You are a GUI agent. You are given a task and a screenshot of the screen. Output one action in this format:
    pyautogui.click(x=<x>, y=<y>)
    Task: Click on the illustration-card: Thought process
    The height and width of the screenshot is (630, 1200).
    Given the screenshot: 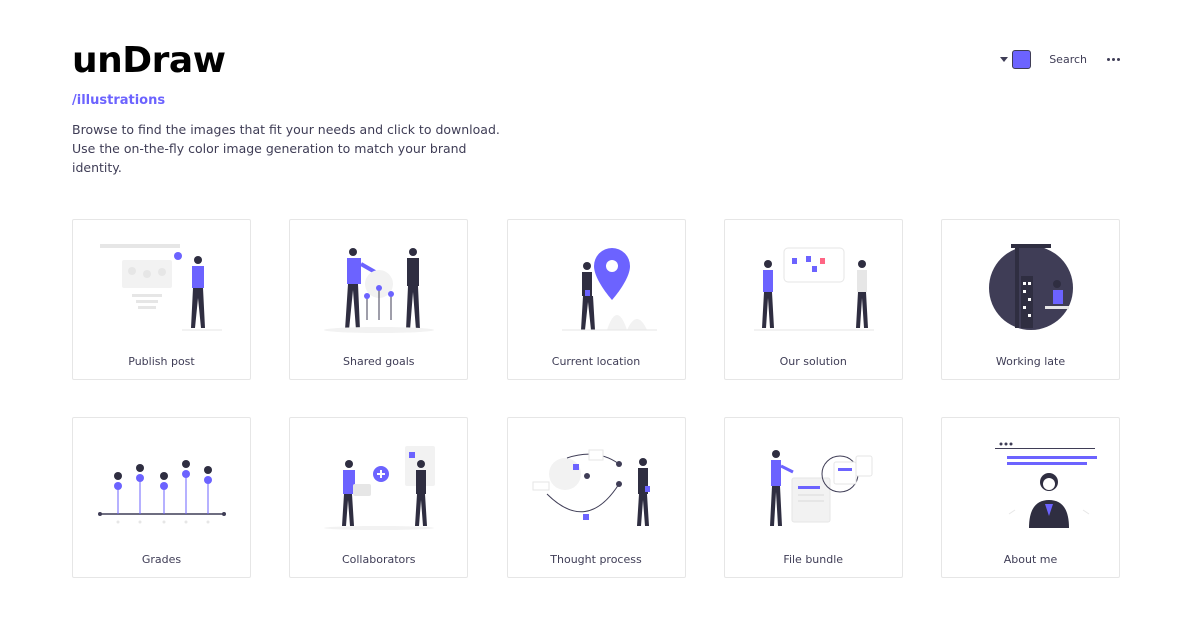 What is the action you would take?
    pyautogui.click(x=596, y=497)
    